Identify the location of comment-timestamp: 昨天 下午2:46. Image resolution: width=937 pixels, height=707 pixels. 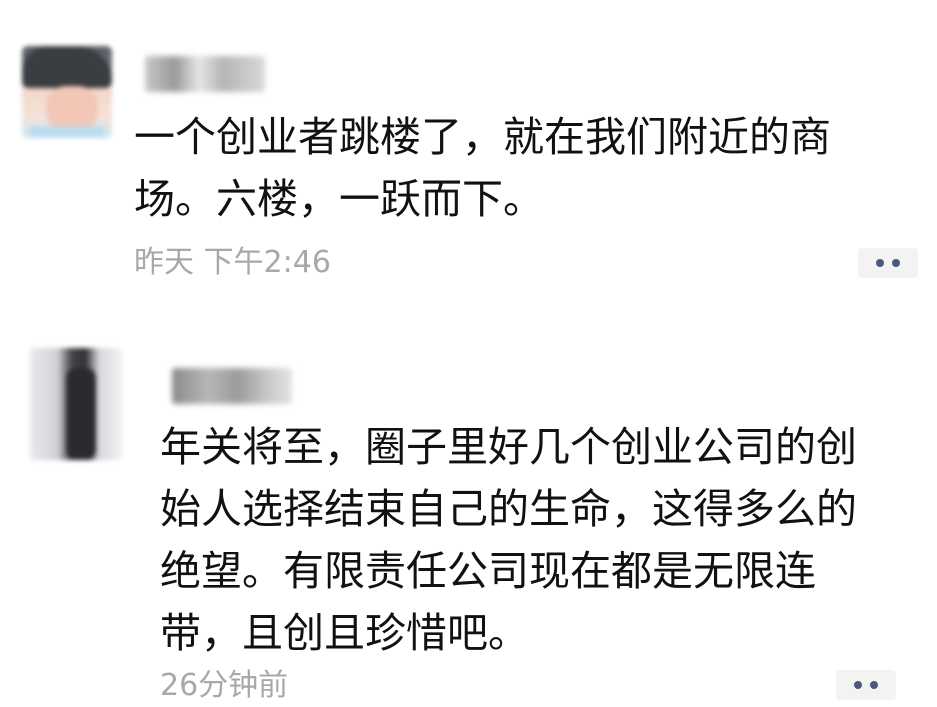
(232, 262).